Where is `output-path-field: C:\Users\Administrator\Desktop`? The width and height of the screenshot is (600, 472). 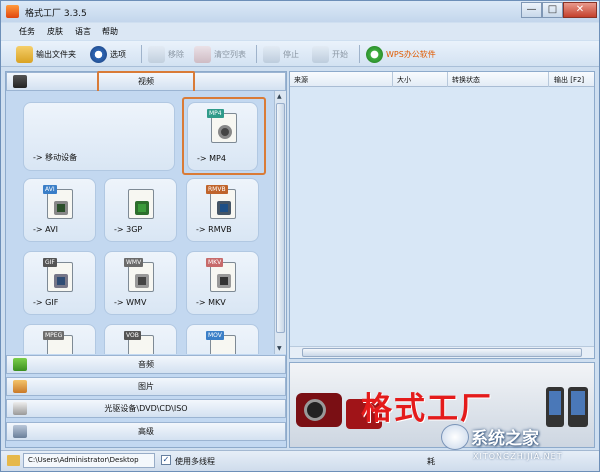
output-path-field: C:\Users\Administrator\Desktop is located at coordinates (89, 460).